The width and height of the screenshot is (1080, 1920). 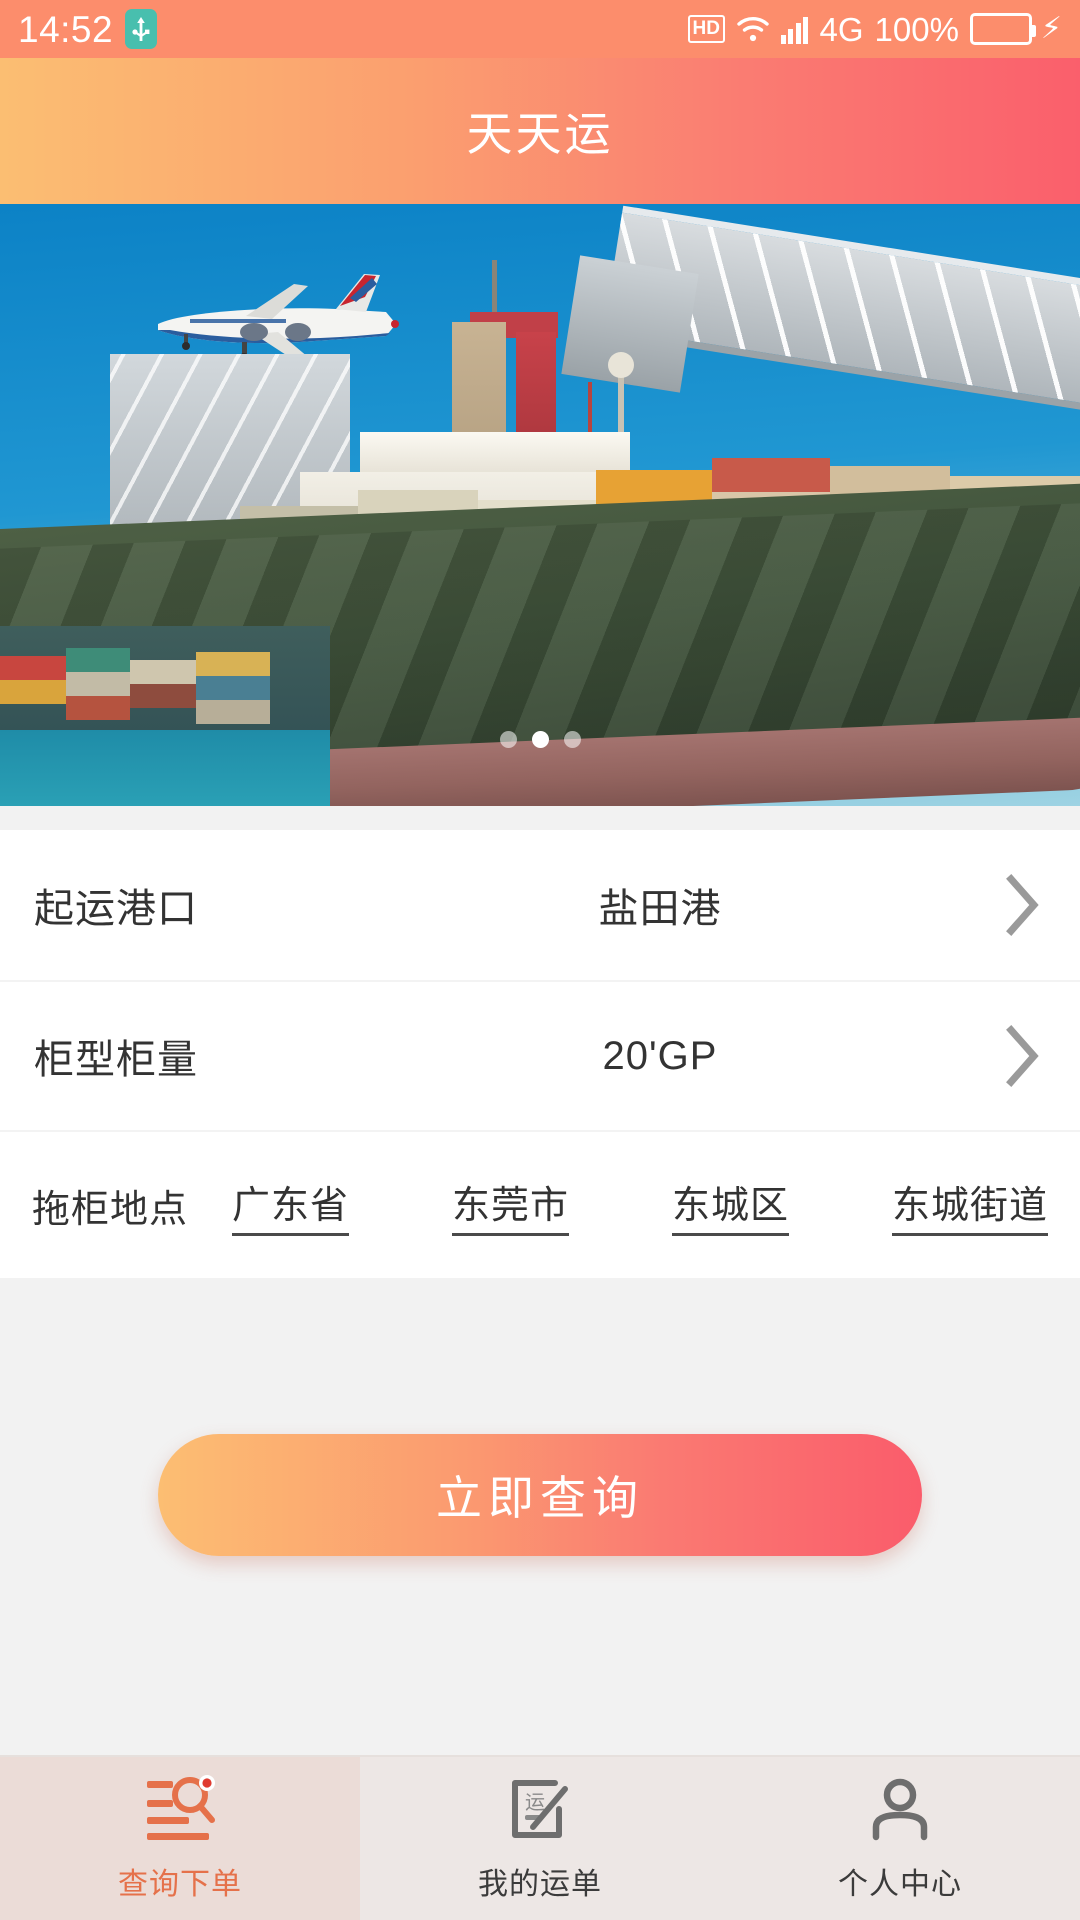 I want to click on departure-port-value: 盐田港, so click(x=660, y=909).